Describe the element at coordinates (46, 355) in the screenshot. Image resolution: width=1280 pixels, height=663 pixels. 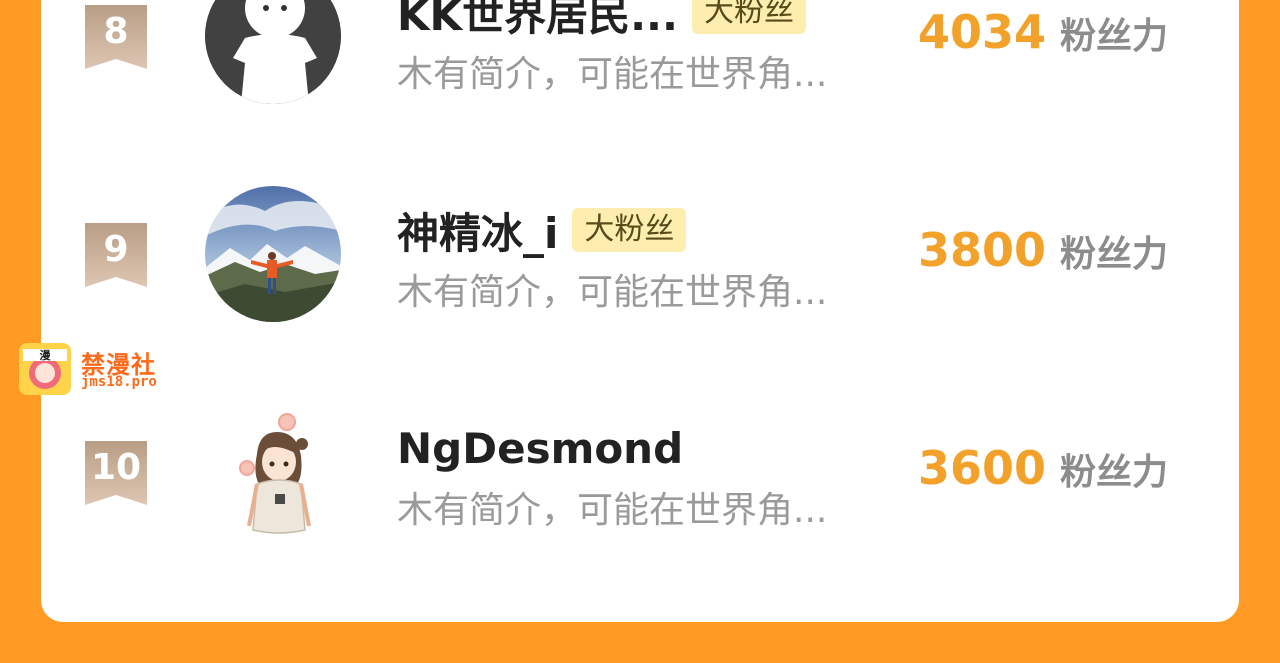
I see `svg-text: 漫` at that location.